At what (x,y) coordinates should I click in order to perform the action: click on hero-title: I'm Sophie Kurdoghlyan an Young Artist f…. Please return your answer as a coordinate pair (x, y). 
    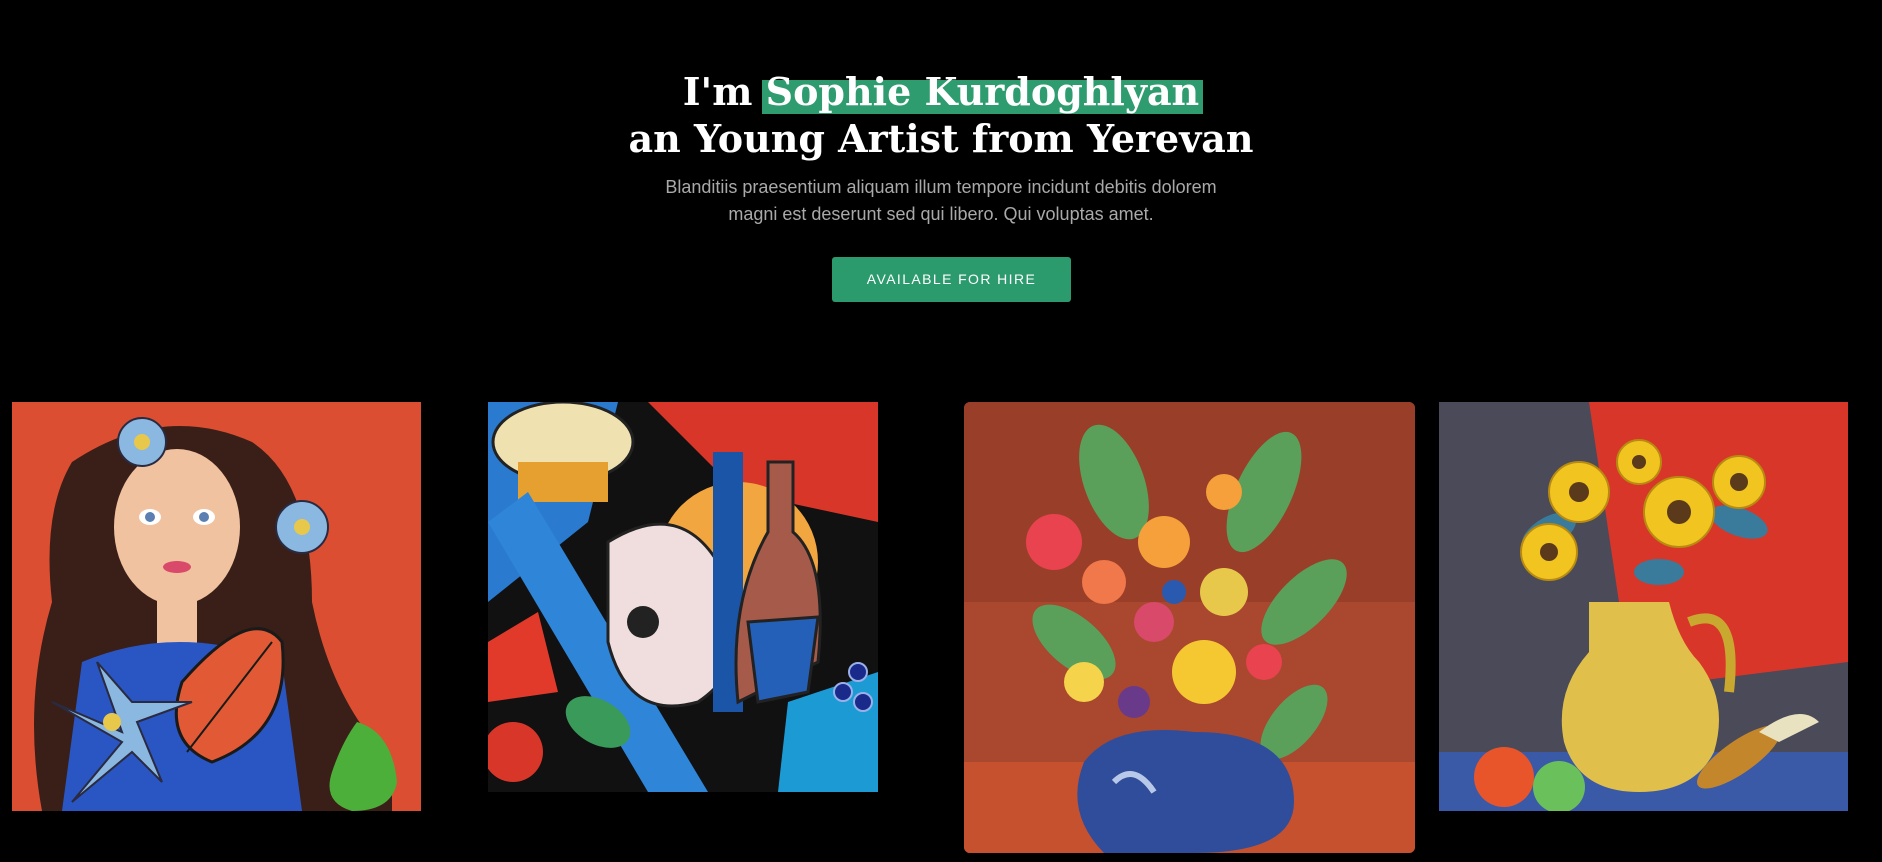
    Looking at the image, I should click on (941, 115).